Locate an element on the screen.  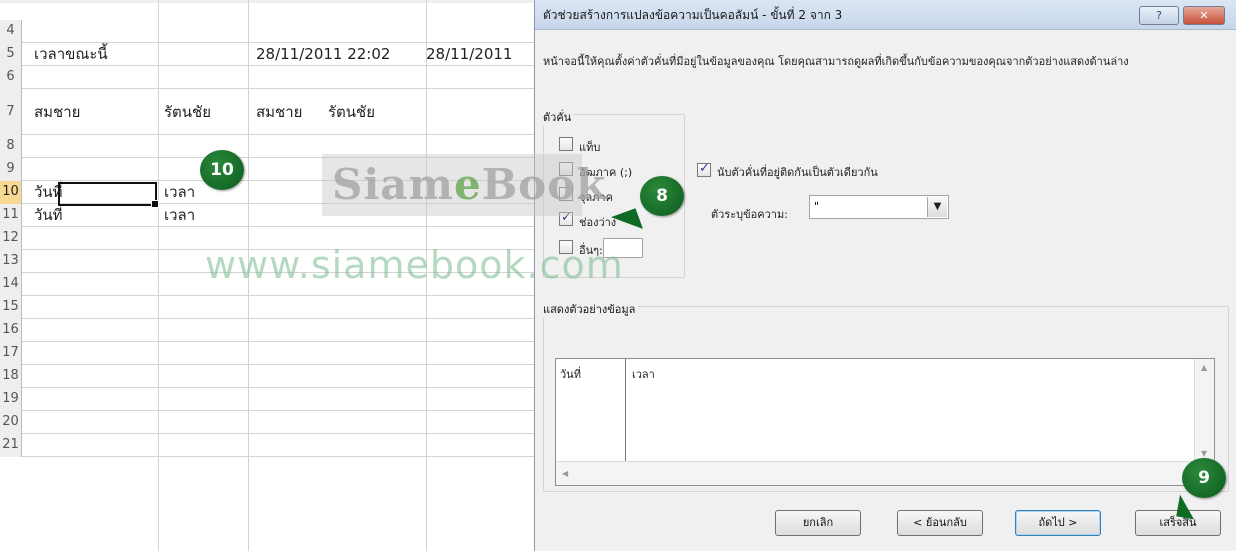
dropdown-arrow-icon: ▼ is located at coordinates (937, 207).